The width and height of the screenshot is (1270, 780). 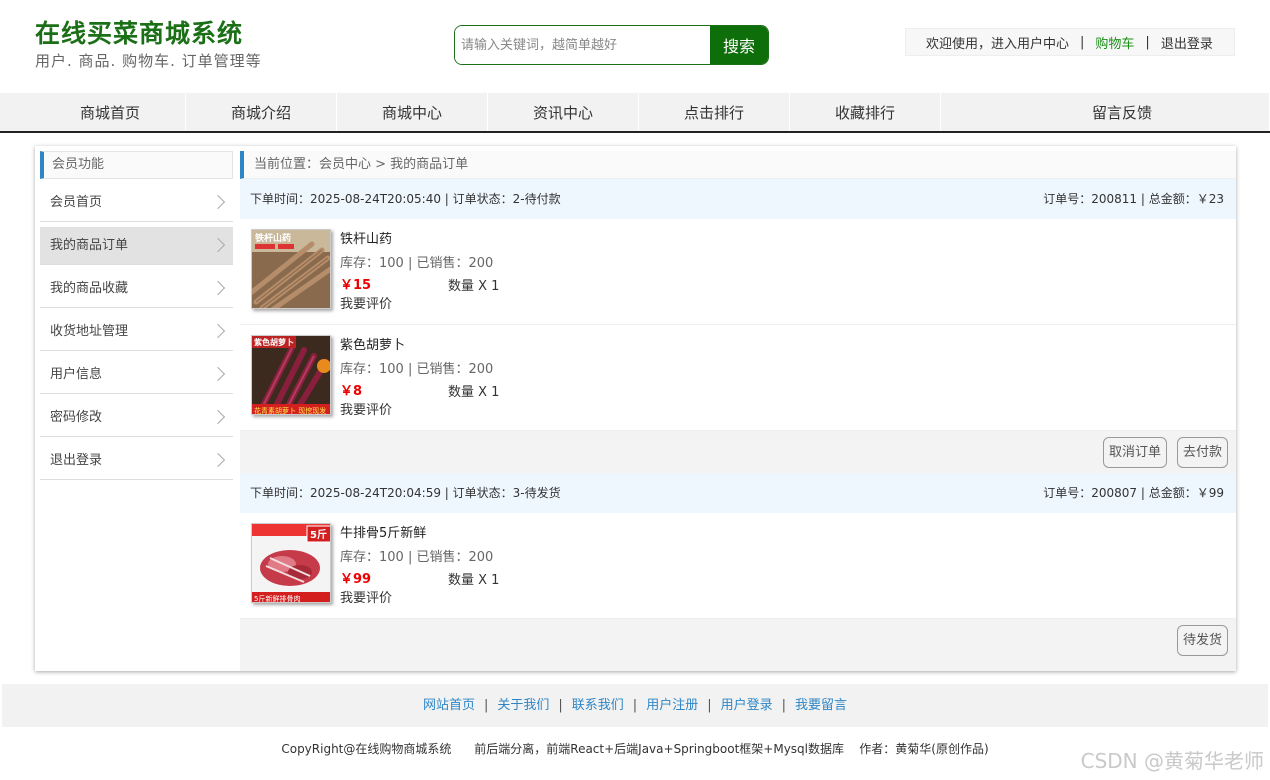 What do you see at coordinates (136, 375) in the screenshot?
I see `sidebar-item-user-info: 用户信息` at bounding box center [136, 375].